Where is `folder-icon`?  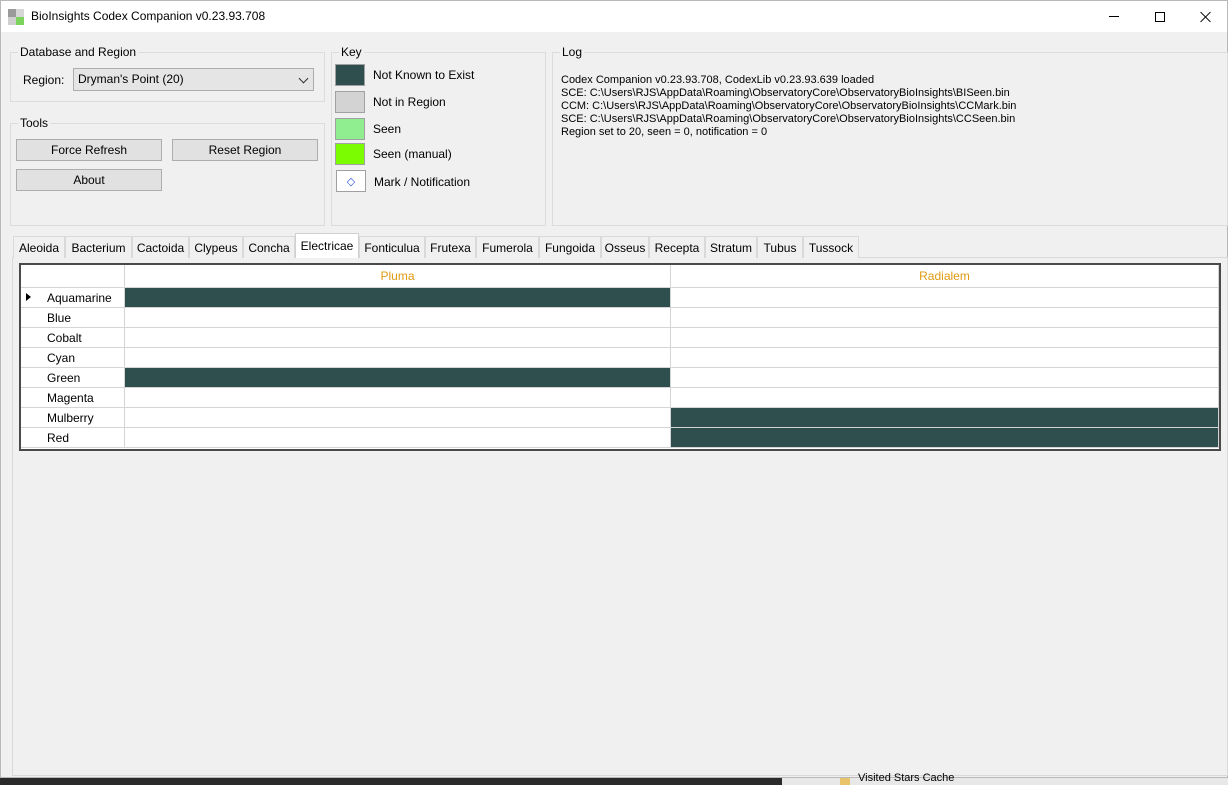 folder-icon is located at coordinates (845, 781).